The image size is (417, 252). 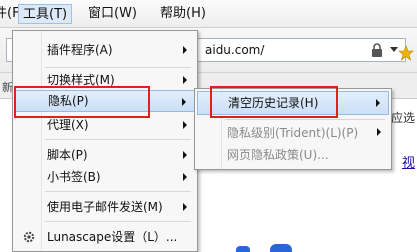 I want to click on lunascape-gear-icon, so click(x=29, y=237).